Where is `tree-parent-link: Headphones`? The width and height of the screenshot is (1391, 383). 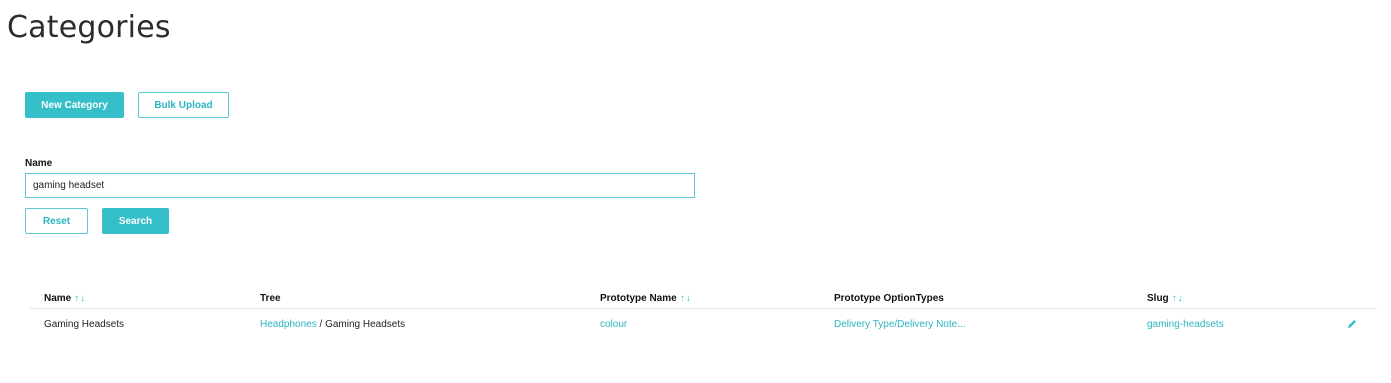
tree-parent-link: Headphones is located at coordinates (288, 324).